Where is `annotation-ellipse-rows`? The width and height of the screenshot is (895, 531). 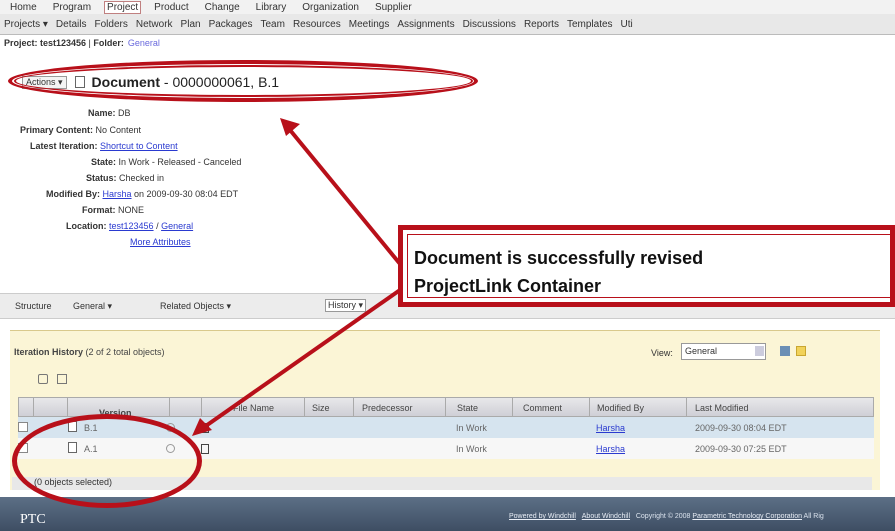 annotation-ellipse-rows is located at coordinates (107, 461).